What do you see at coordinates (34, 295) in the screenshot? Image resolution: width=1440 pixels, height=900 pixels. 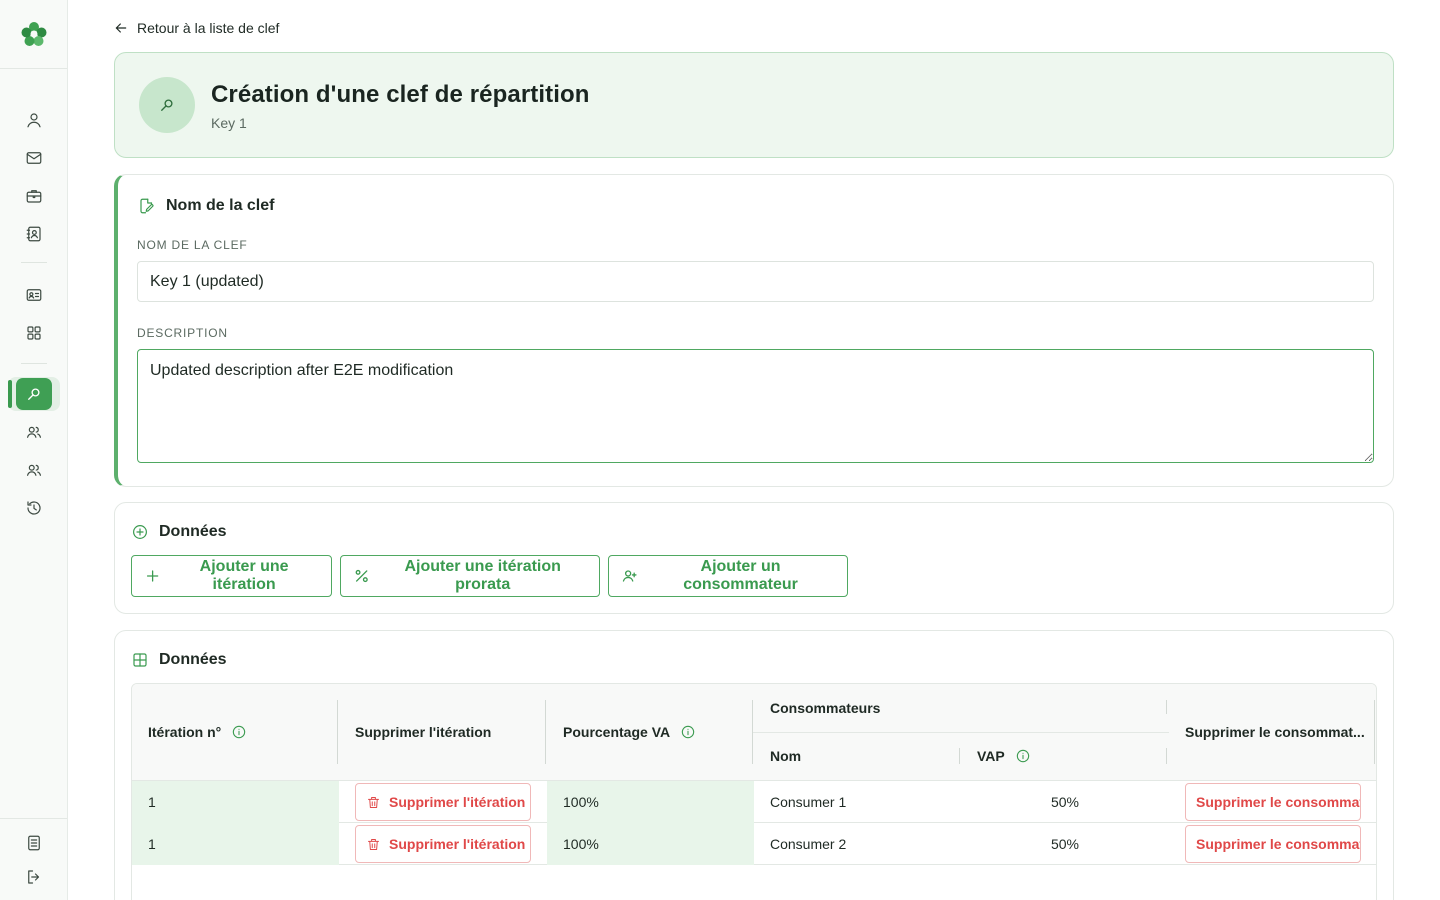 I see `id-card-icon` at bounding box center [34, 295].